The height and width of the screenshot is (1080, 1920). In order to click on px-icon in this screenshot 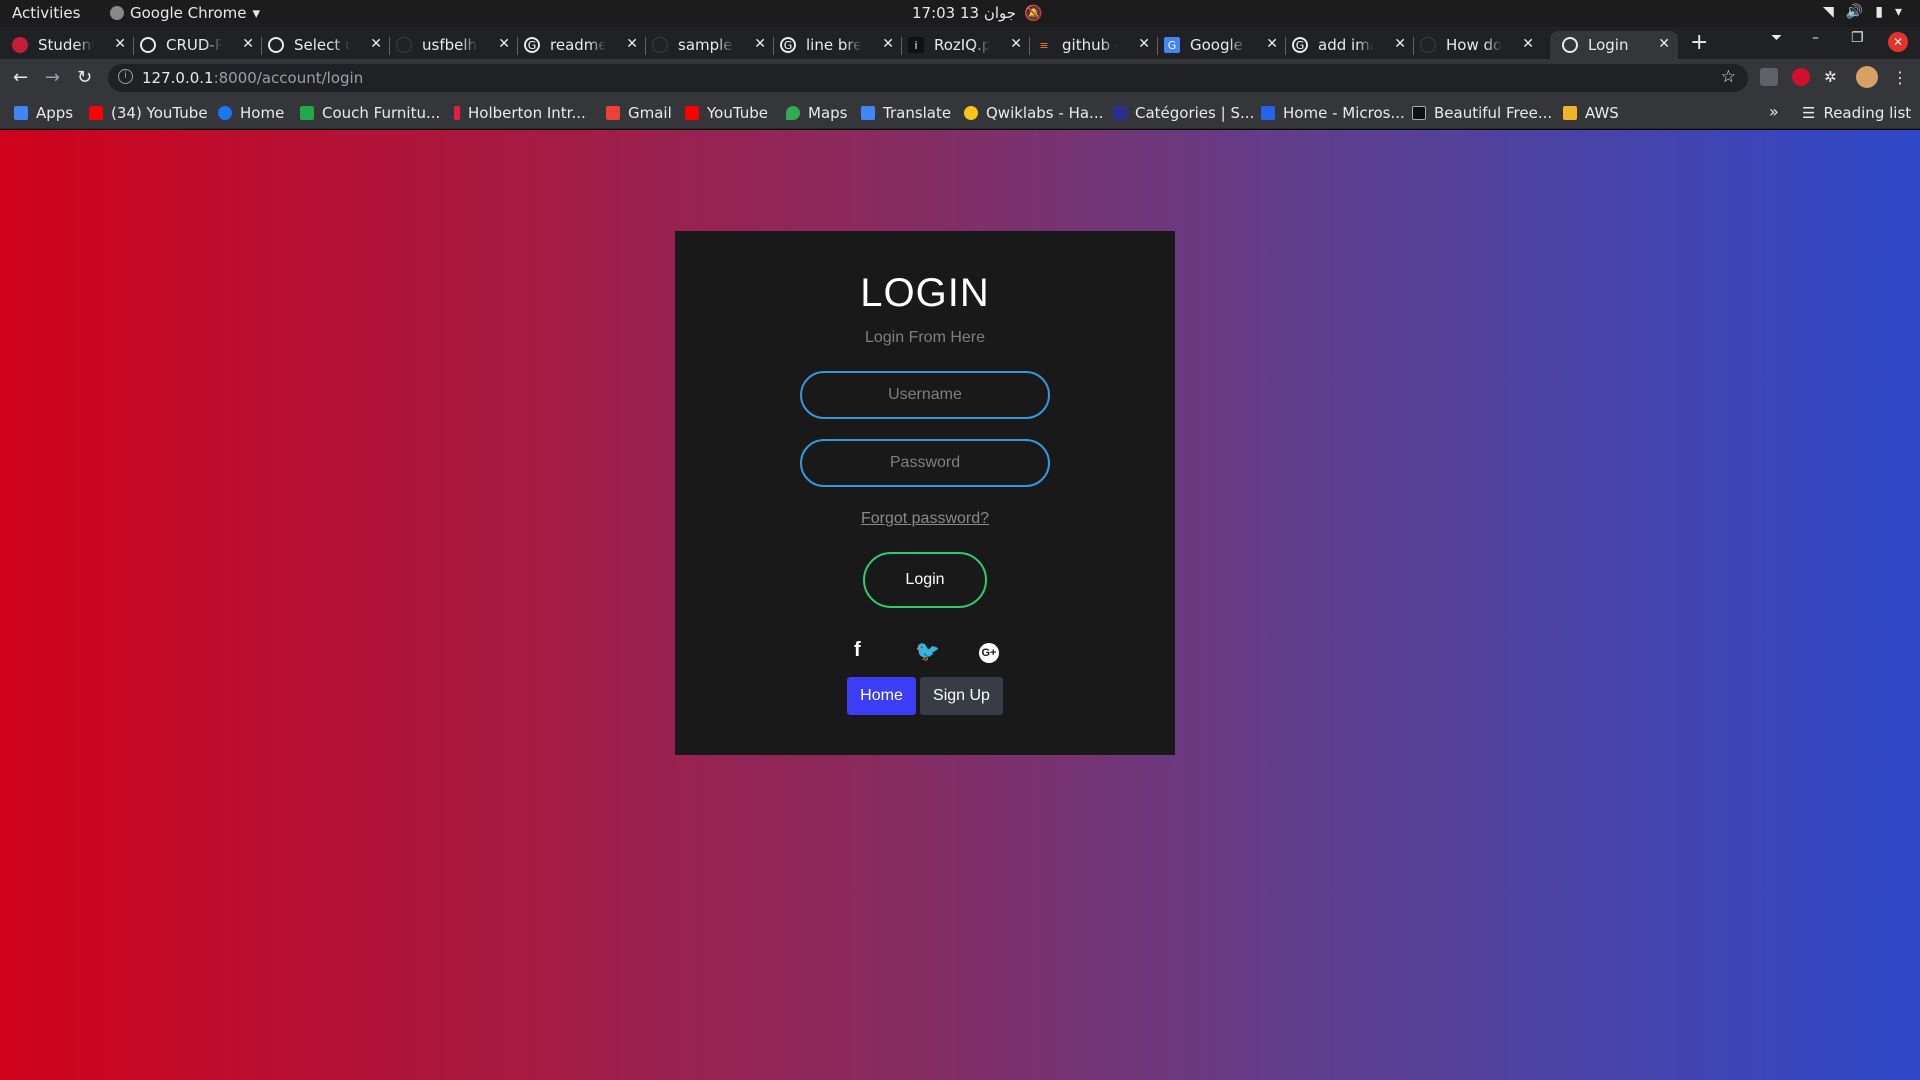, I will do `click(307, 113)`.